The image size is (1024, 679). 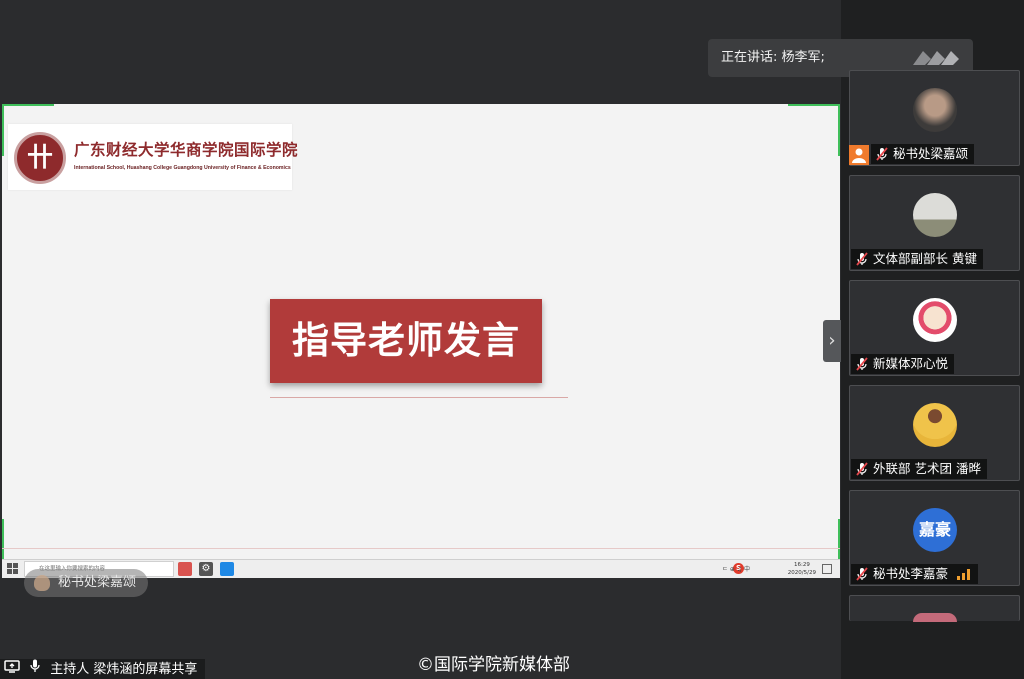 I want to click on participant-tile, so click(x=934, y=608).